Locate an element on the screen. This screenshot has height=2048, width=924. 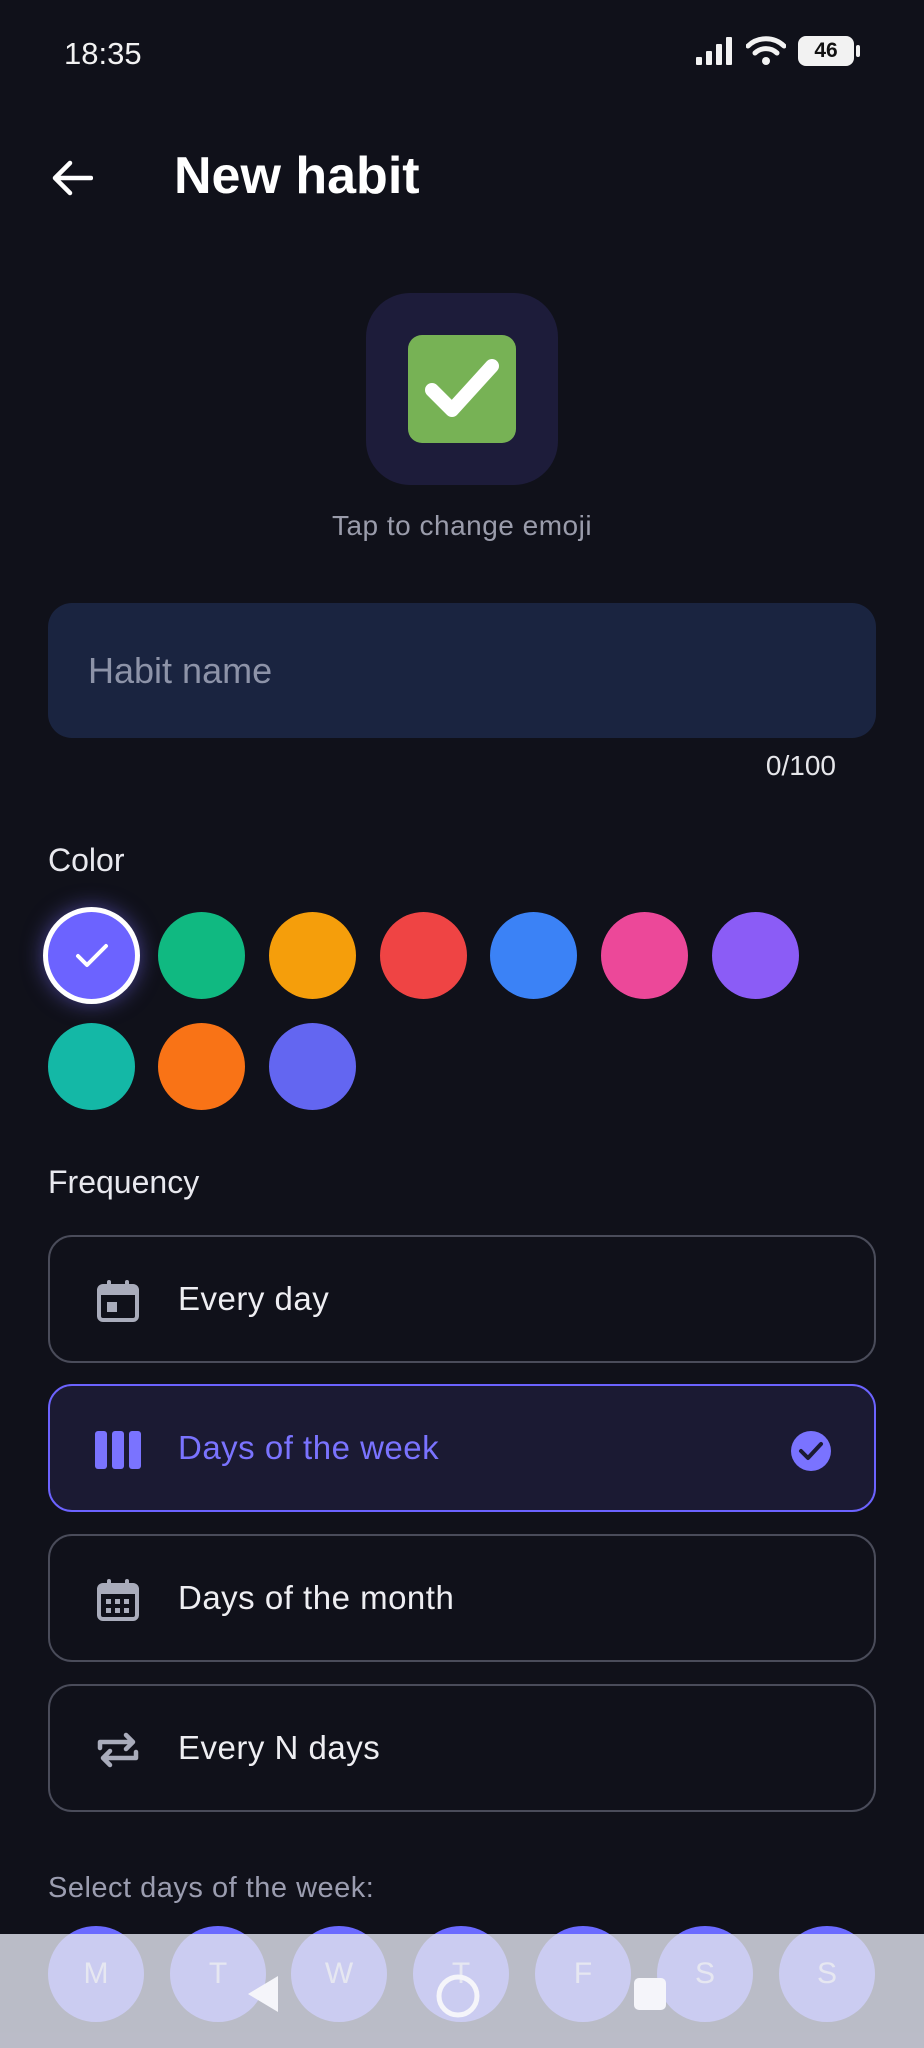
check-icon is located at coordinates (91, 955).